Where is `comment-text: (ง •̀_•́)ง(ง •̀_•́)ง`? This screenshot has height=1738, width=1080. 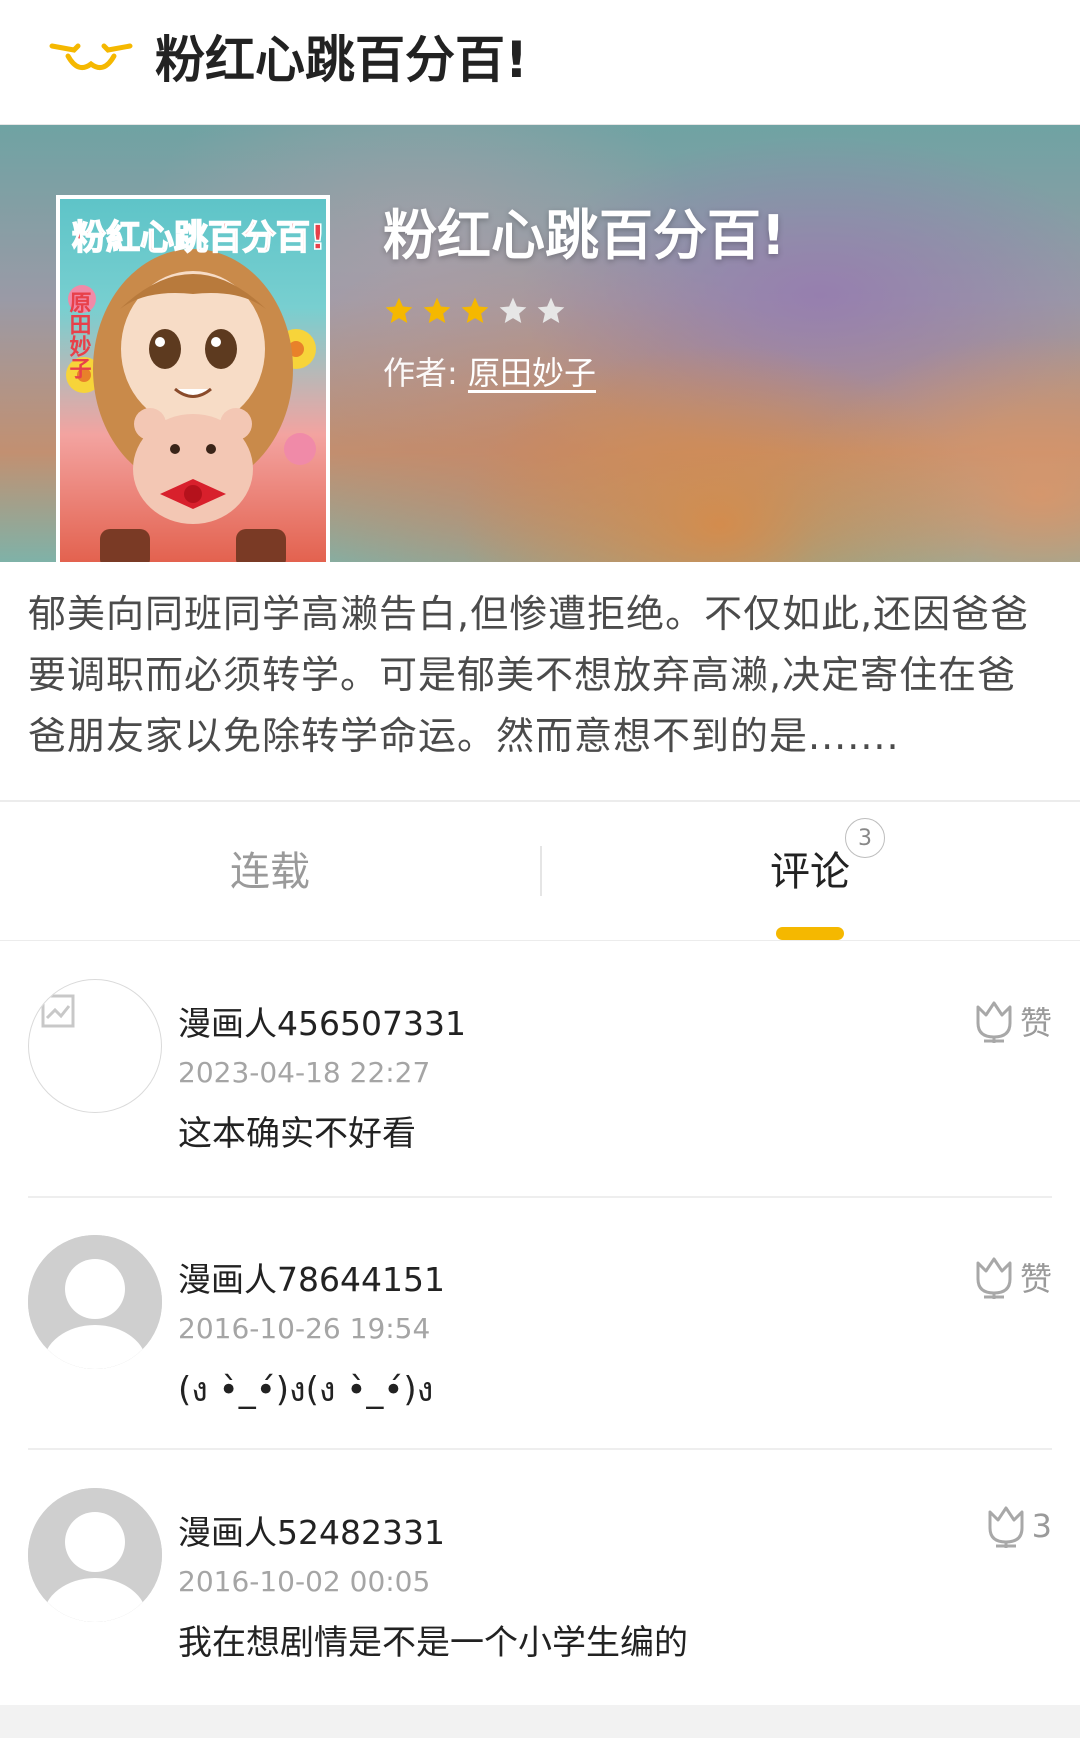 comment-text: (ง •̀_•́)ง(ง •̀_•́)ง is located at coordinates (306, 1390).